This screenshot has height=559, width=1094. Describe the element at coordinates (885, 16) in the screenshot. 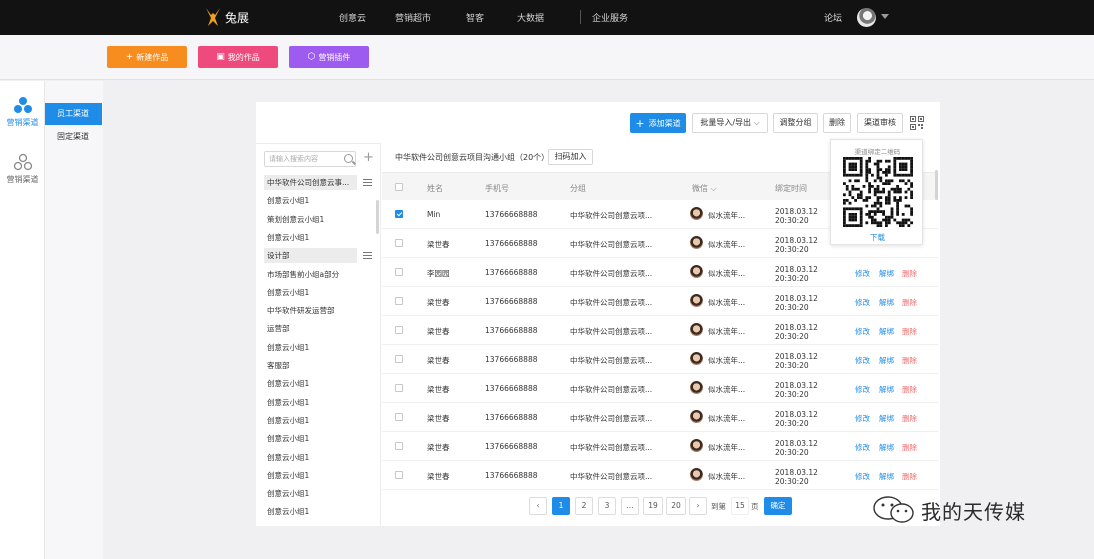

I see `chevron-down-icon` at that location.